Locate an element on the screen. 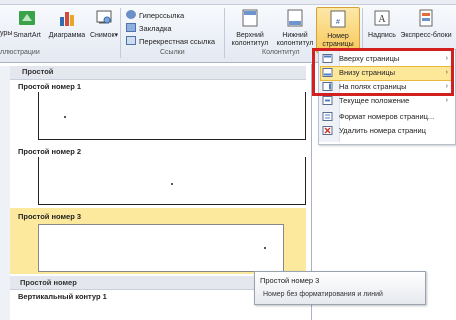 This screenshot has height=320, width=456. menu-item-remove-page-numbers: Удалить номера страниц is located at coordinates (395, 131).